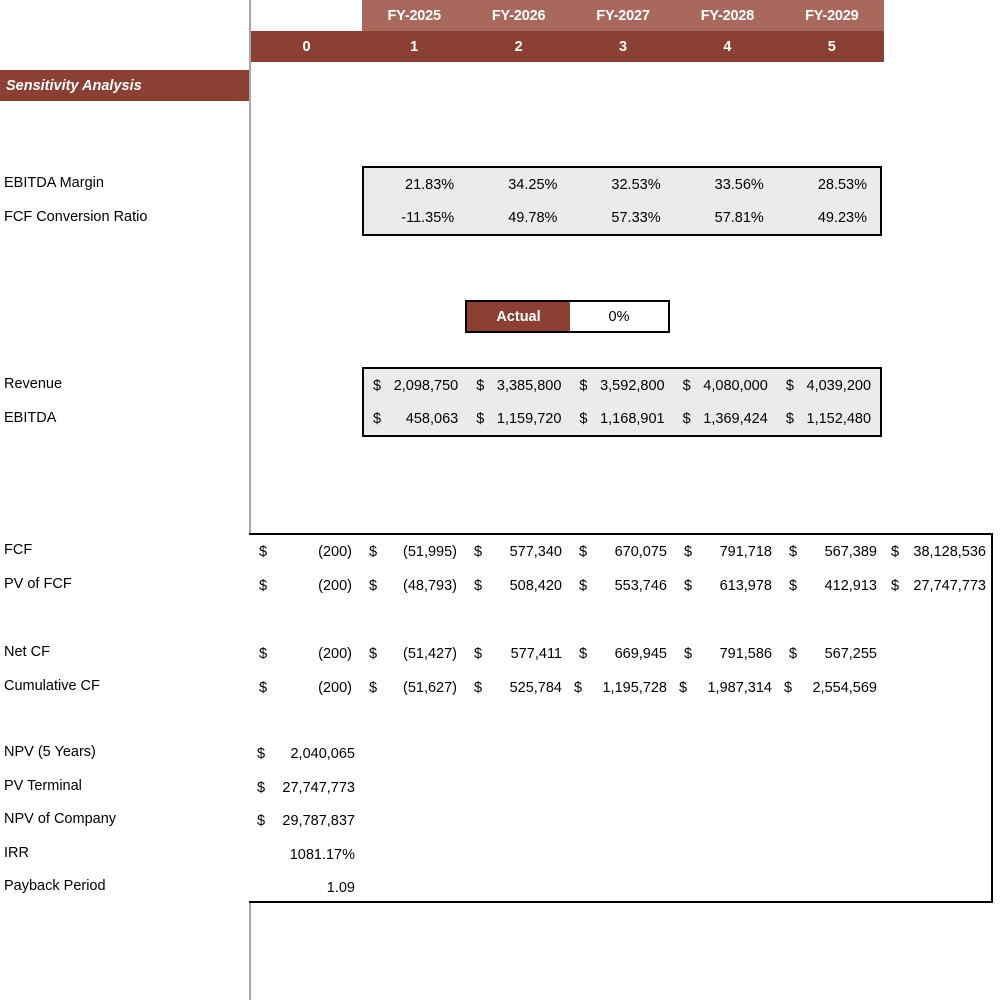 This screenshot has height=1000, width=1000. I want to click on period-index-cell: 5, so click(831, 46).